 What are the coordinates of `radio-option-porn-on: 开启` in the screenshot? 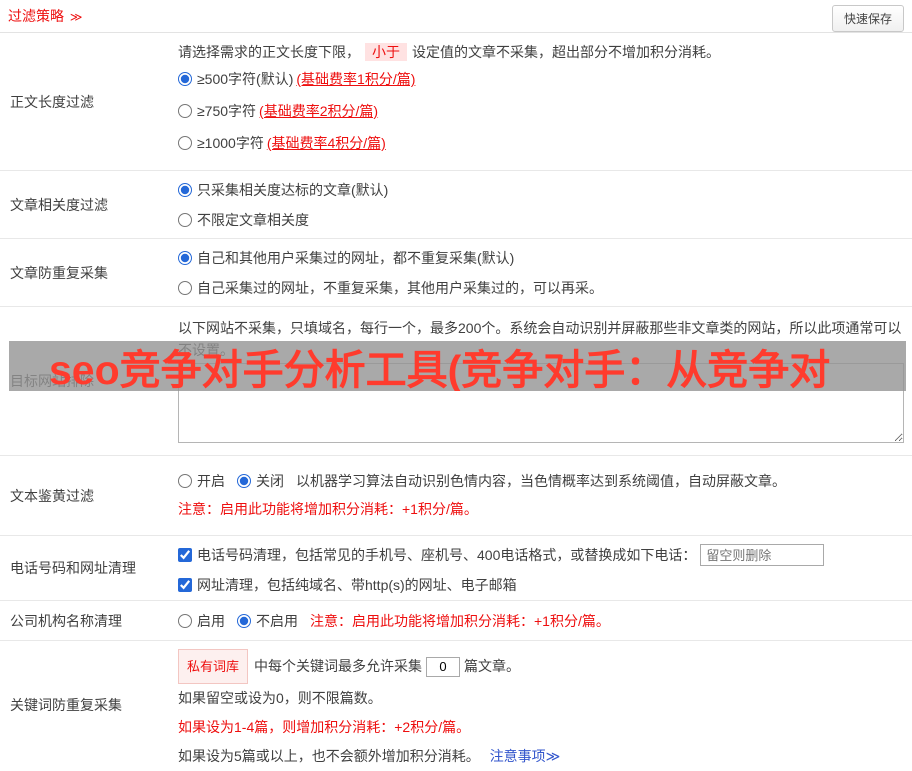 It's located at (201, 481).